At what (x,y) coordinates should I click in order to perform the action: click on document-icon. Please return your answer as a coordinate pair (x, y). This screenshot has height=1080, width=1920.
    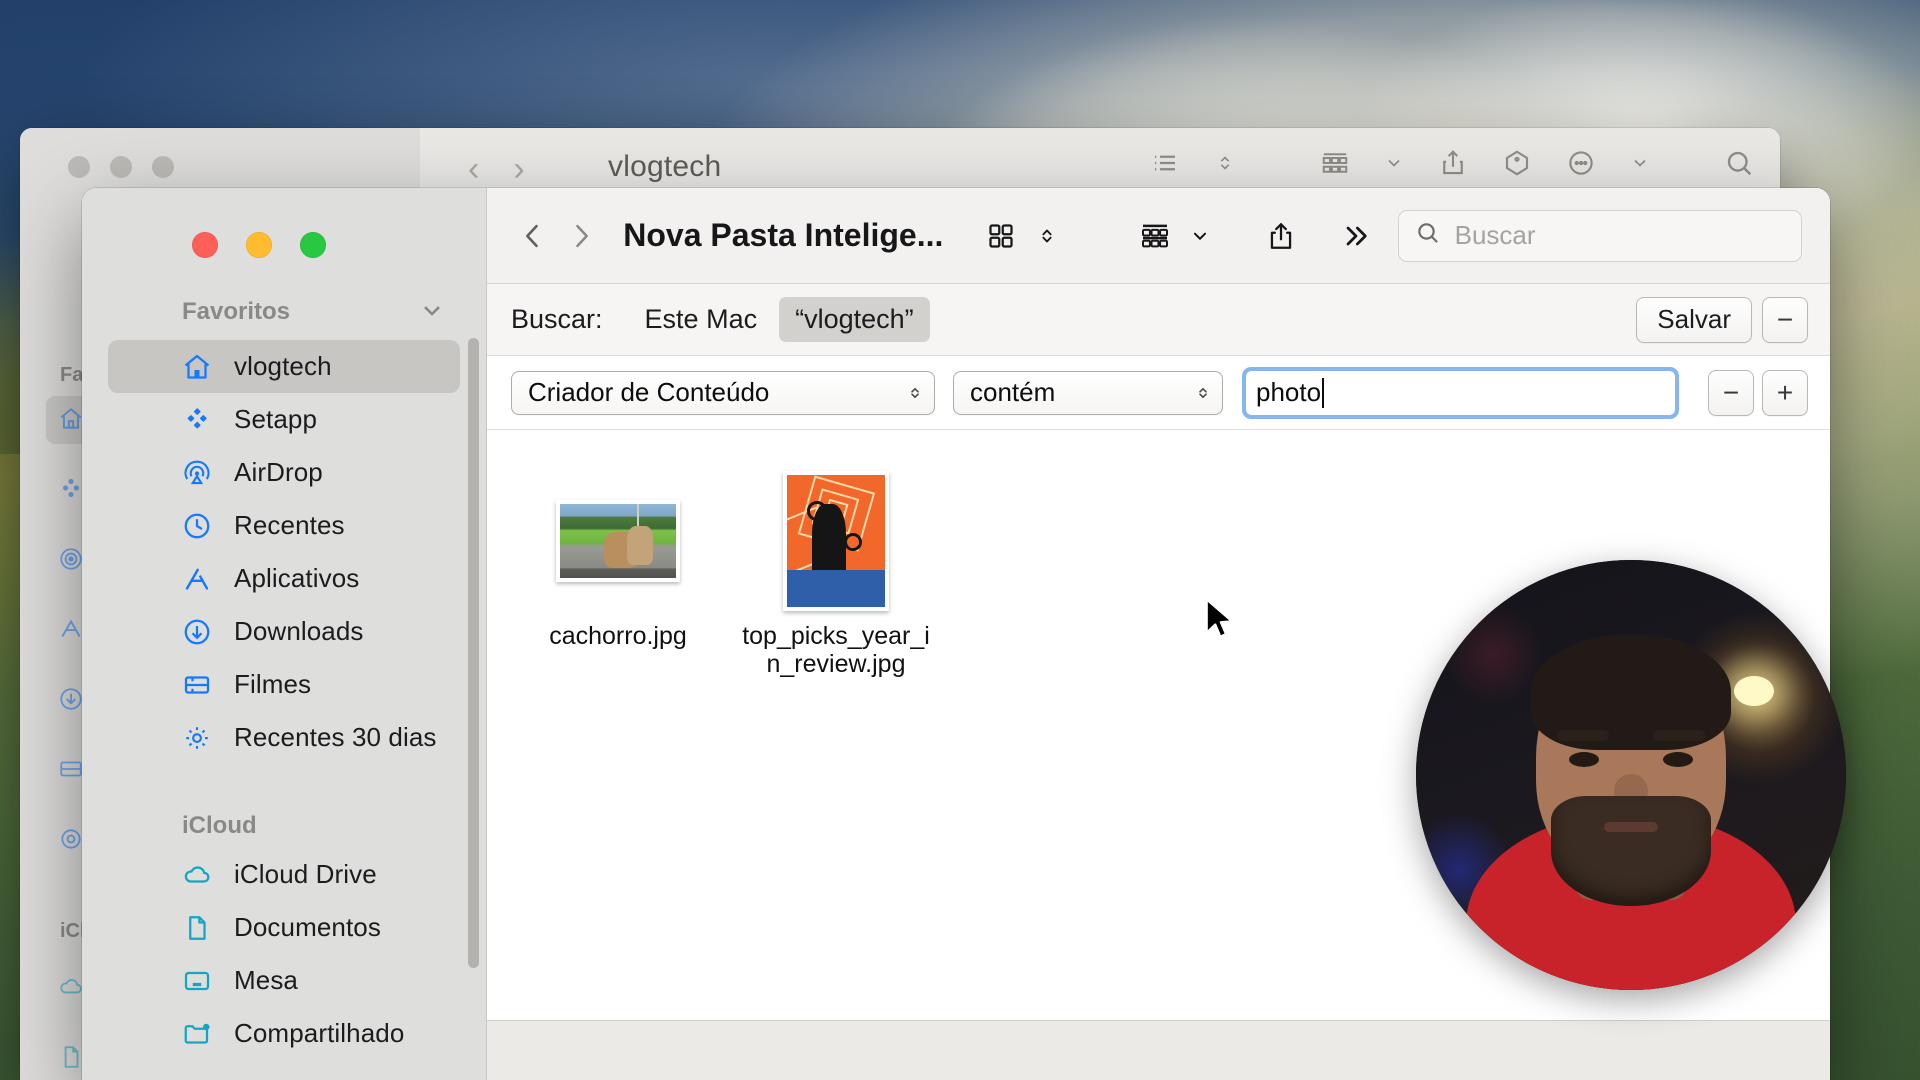
    Looking at the image, I should click on (197, 928).